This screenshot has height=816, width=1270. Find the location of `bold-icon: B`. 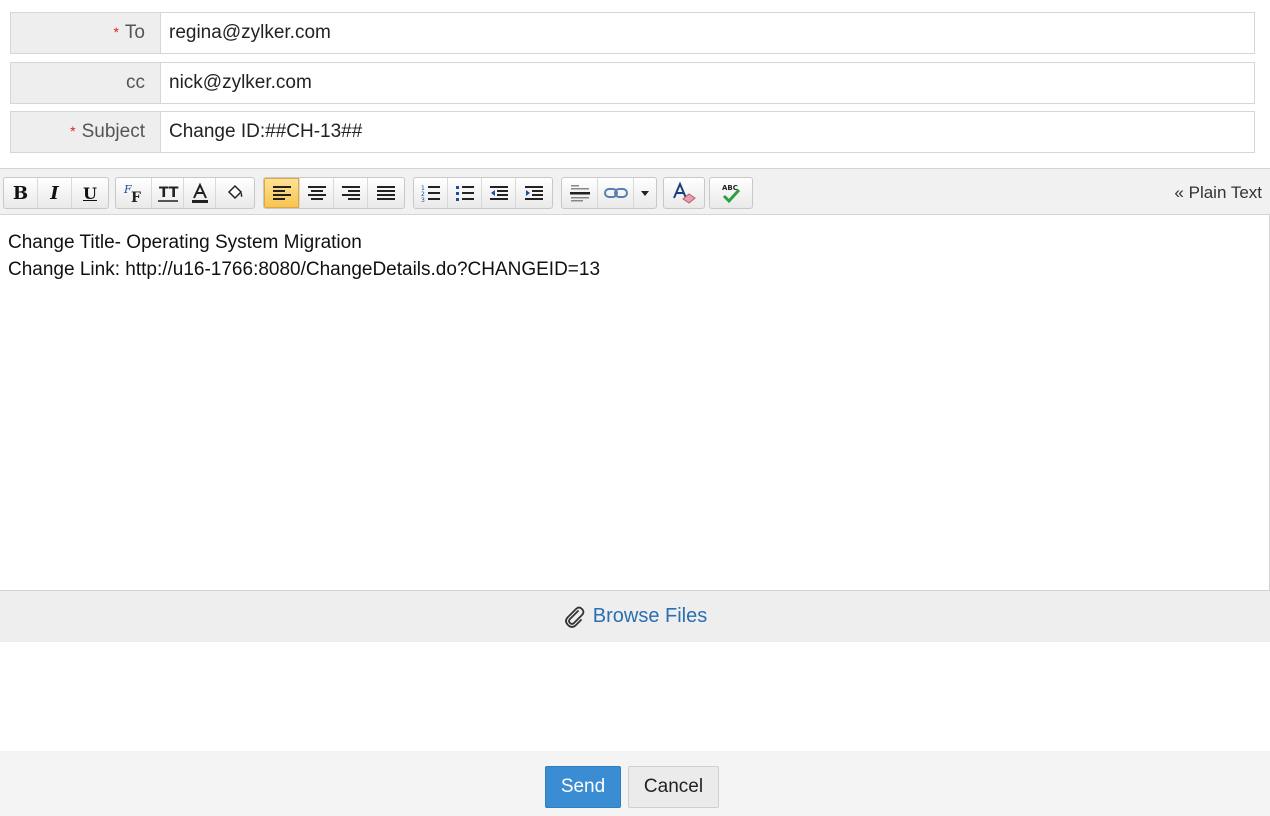

bold-icon: B is located at coordinates (20, 193).